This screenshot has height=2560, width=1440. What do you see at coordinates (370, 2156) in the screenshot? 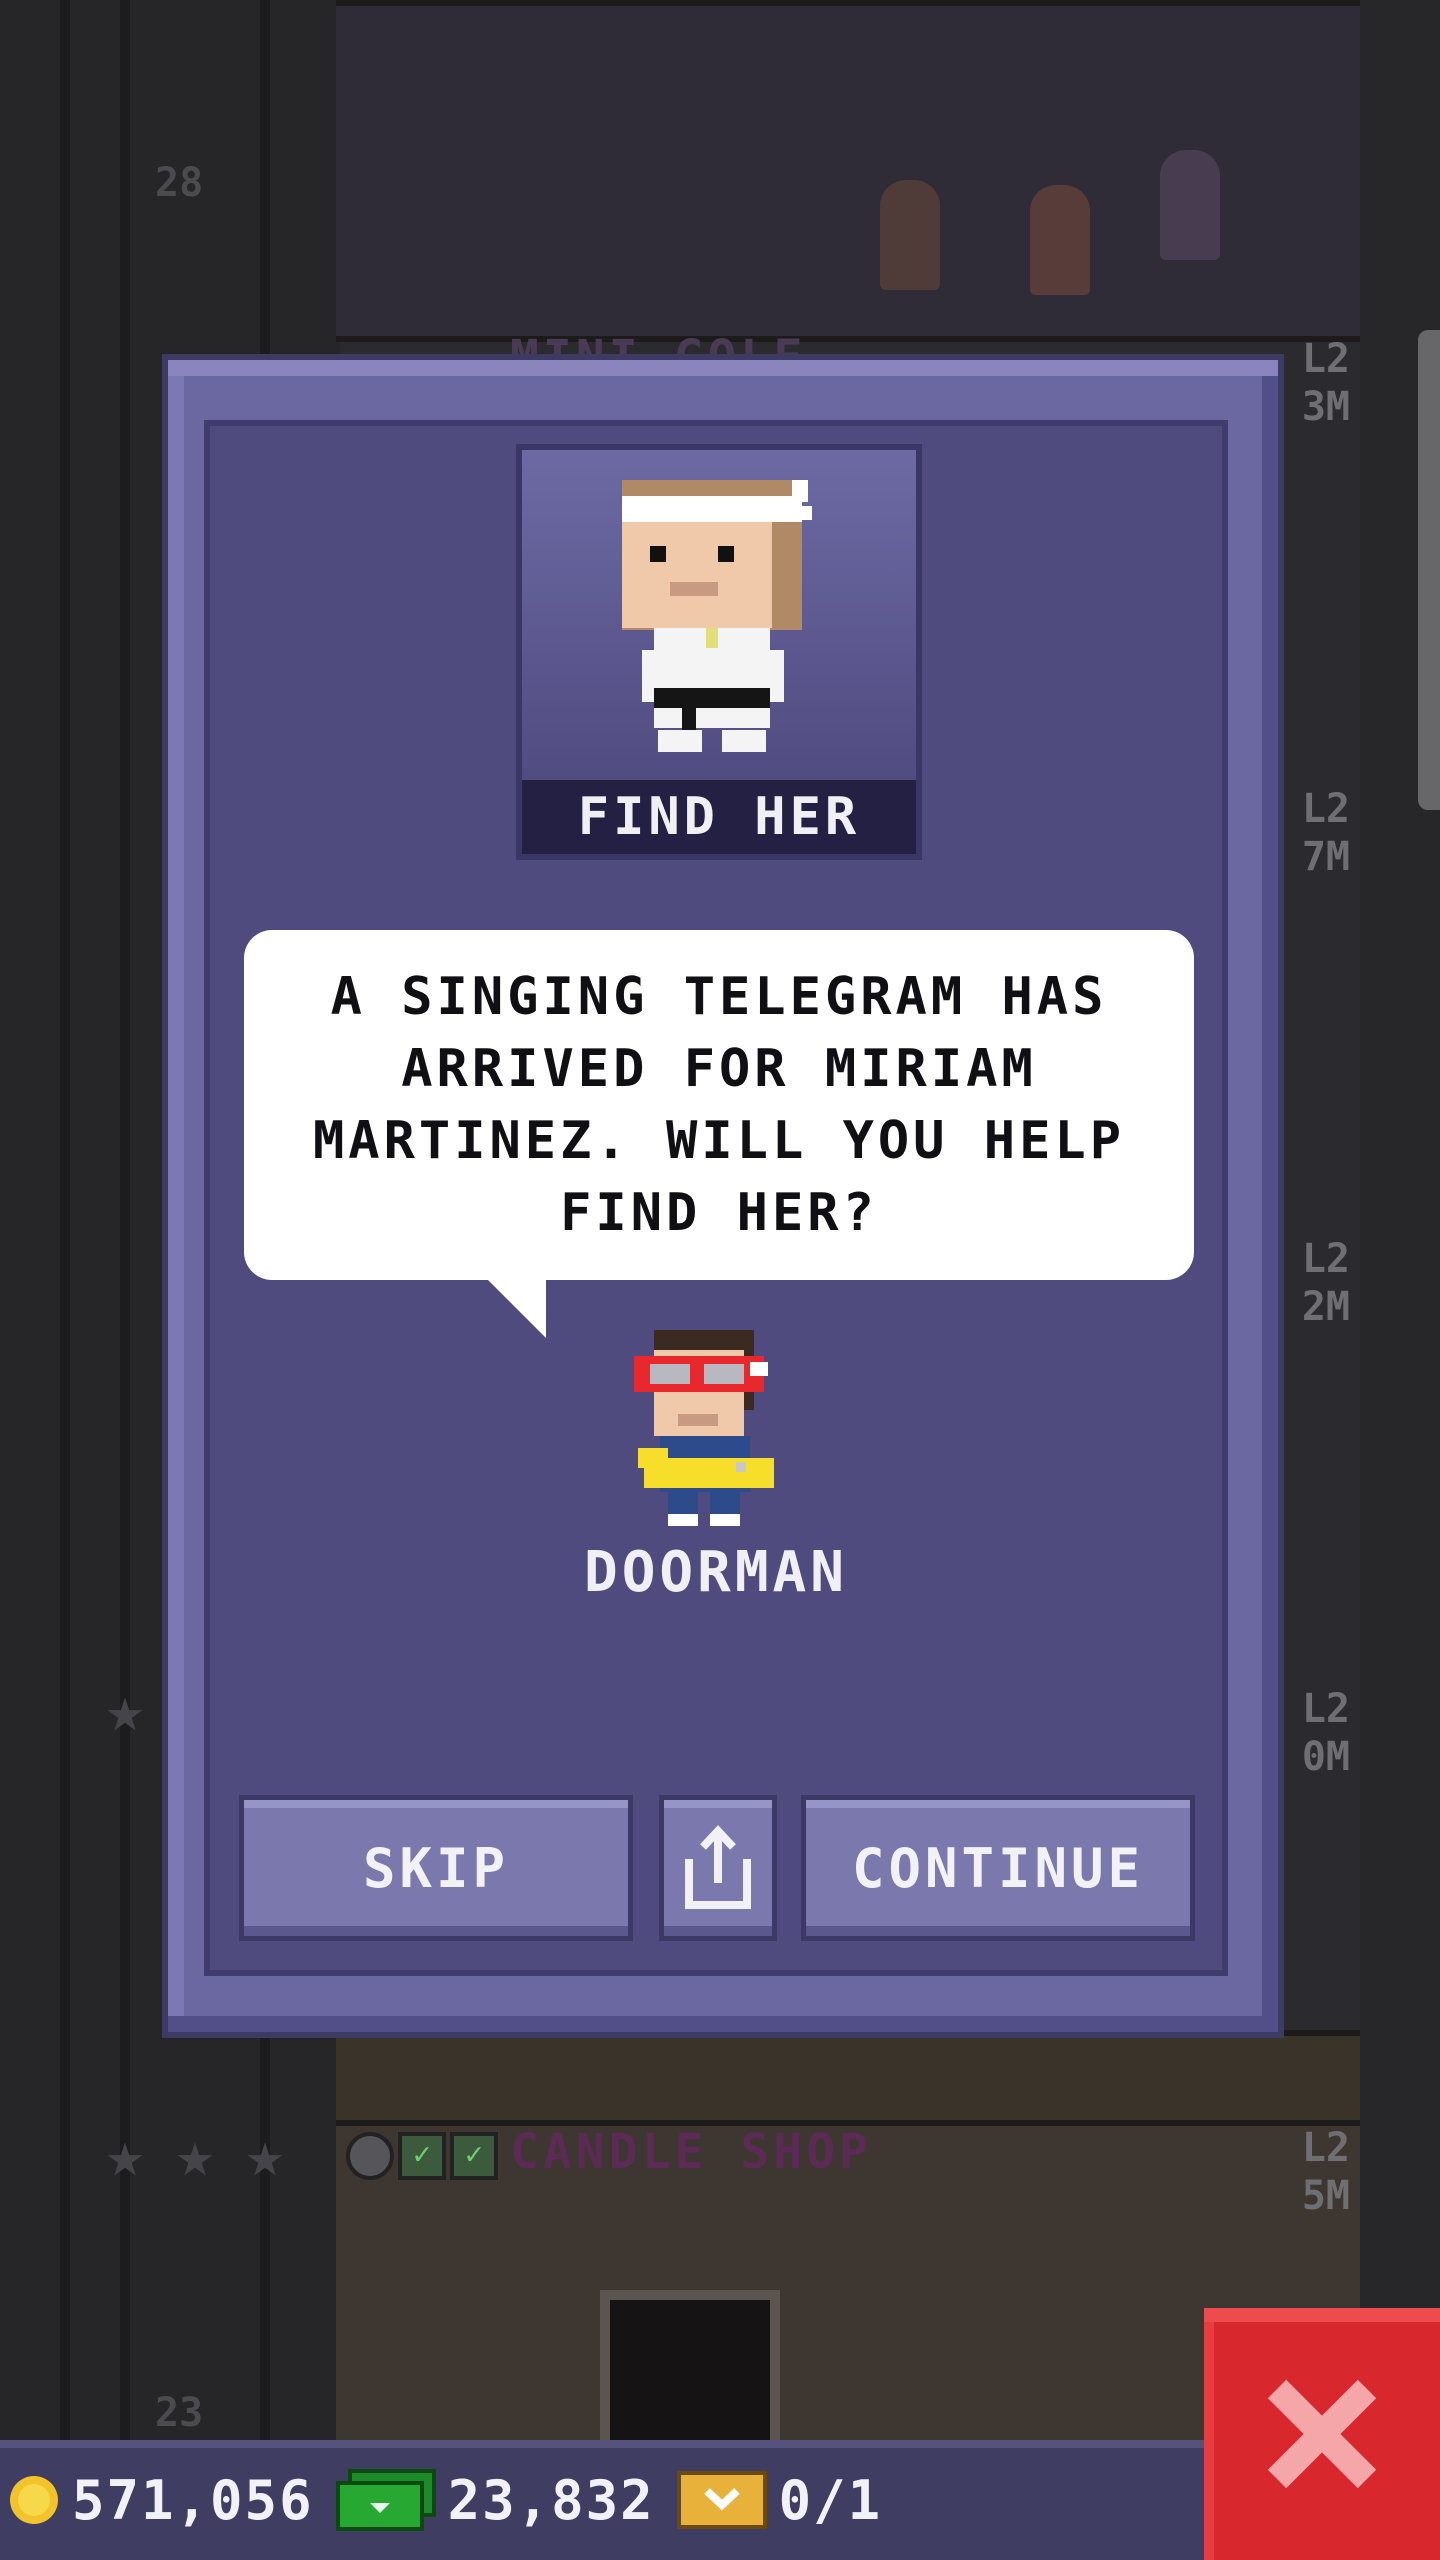
I see `clock-icon` at bounding box center [370, 2156].